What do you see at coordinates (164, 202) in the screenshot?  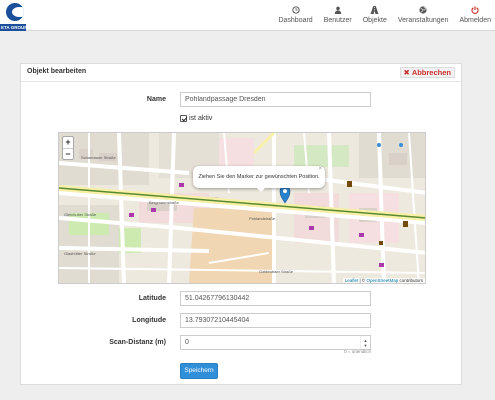 I see `svg-text: Bergmannstraße` at bounding box center [164, 202].